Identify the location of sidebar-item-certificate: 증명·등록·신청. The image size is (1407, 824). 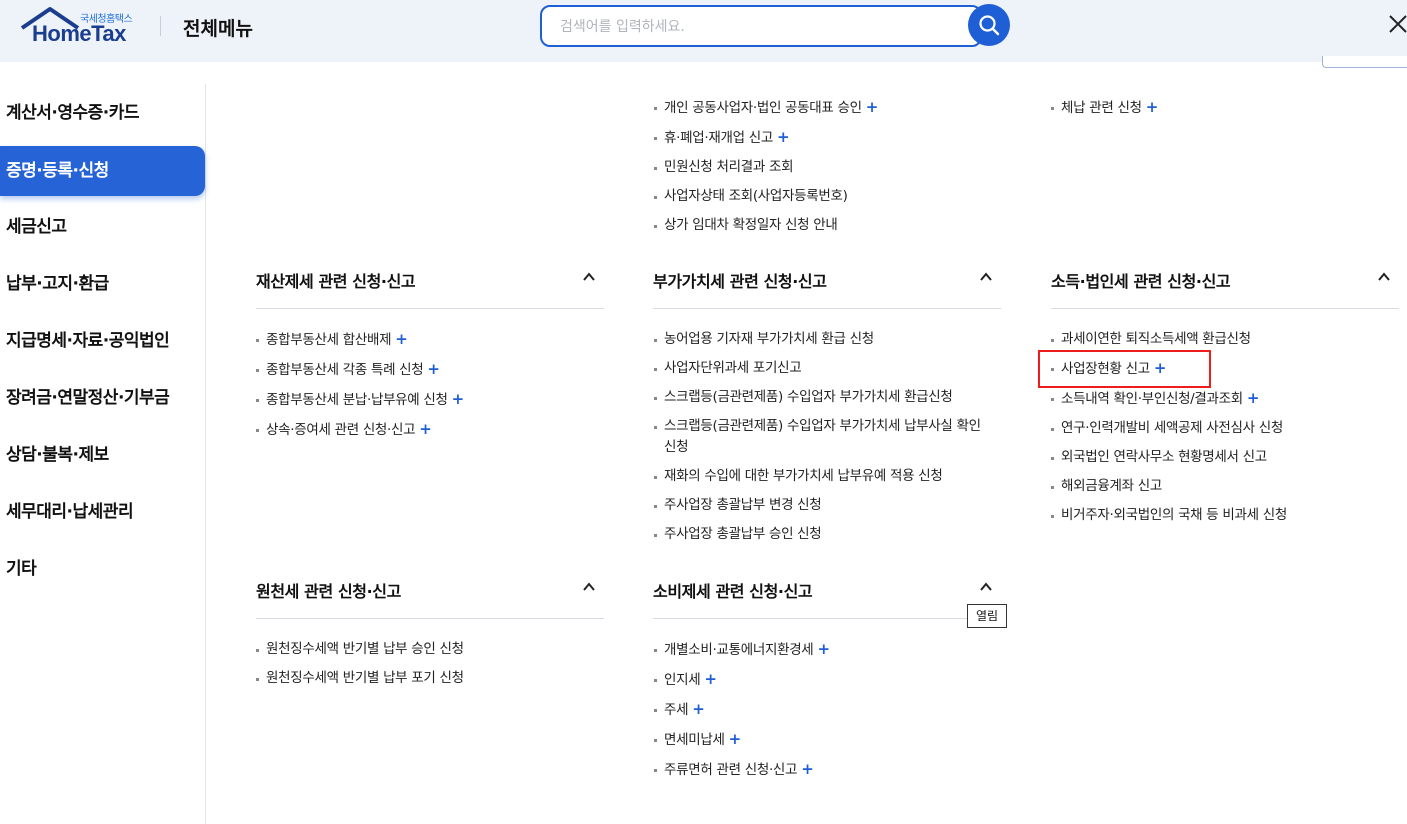
(102, 171).